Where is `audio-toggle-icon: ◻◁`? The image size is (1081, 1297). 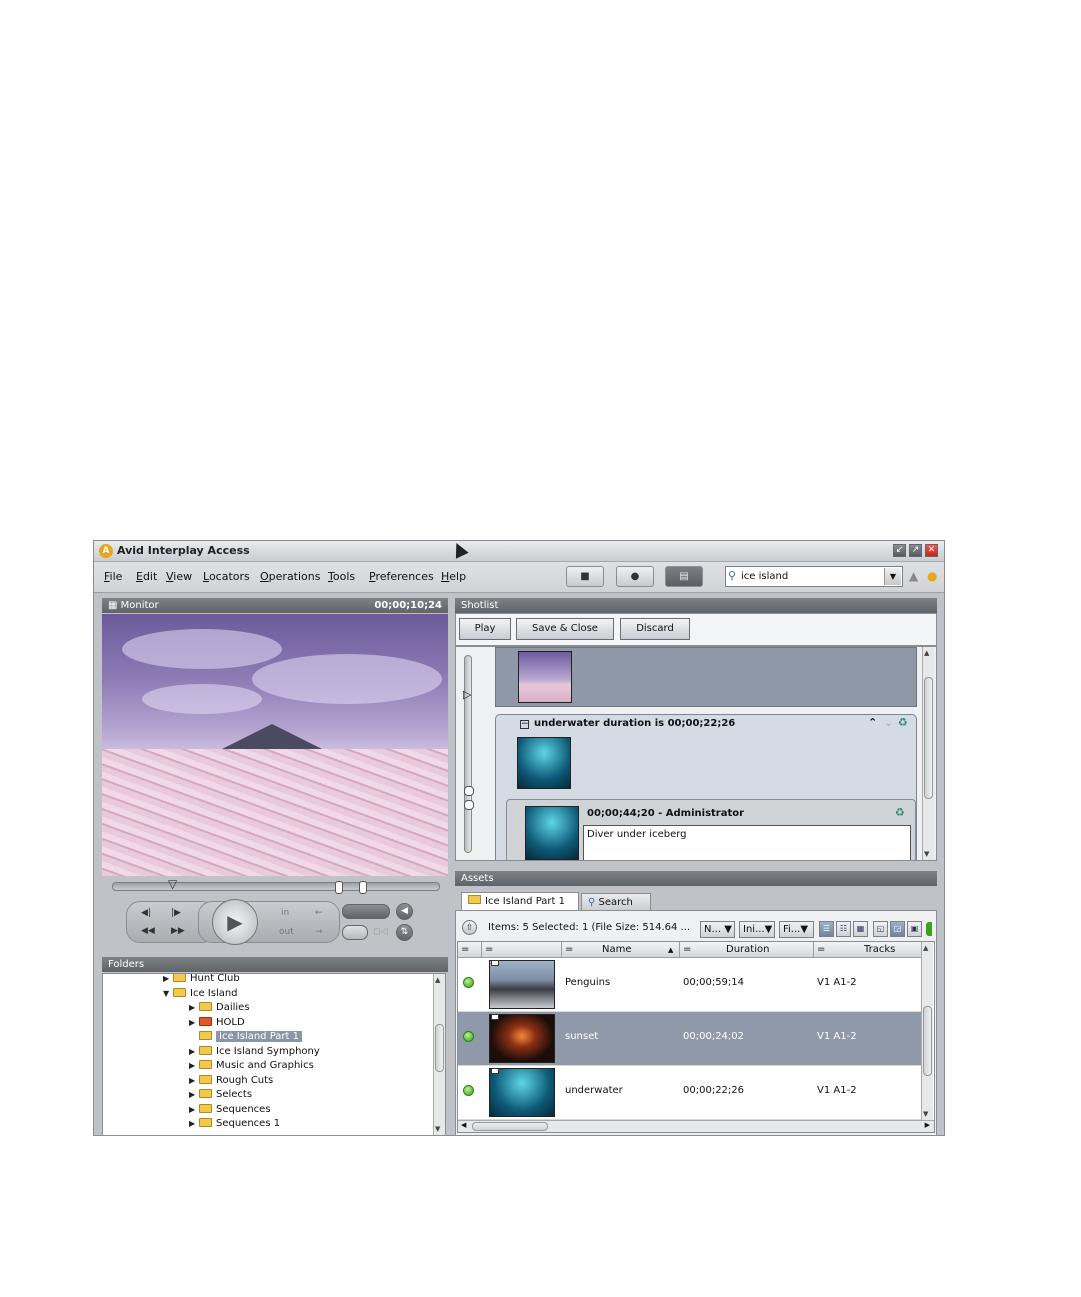
audio-toggle-icon: ◻◁ is located at coordinates (380, 932).